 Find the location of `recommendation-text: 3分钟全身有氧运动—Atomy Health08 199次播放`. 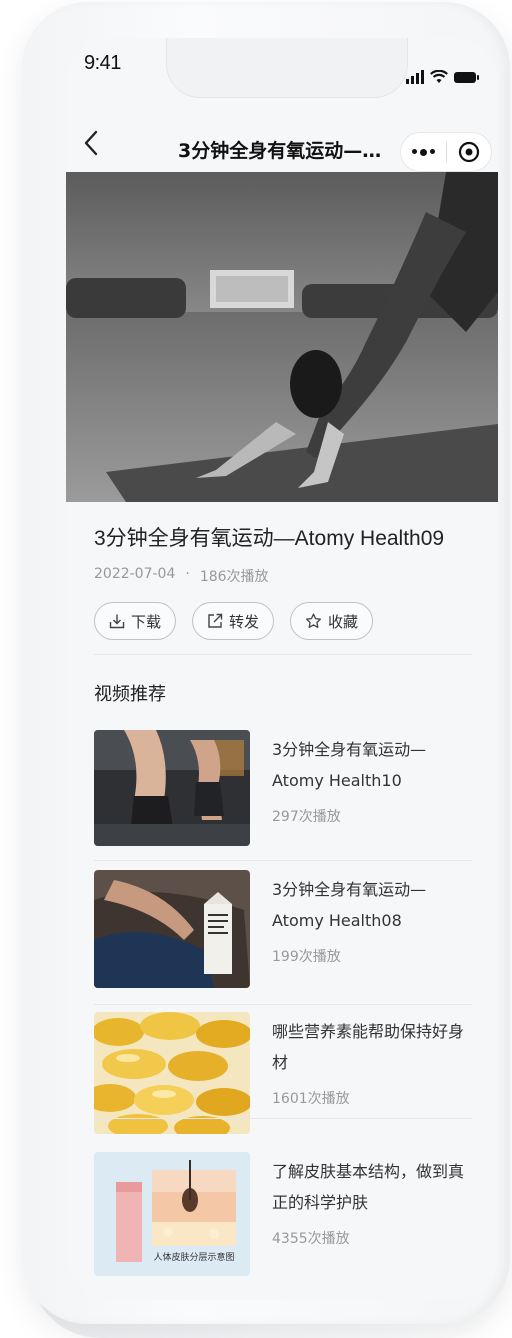

recommendation-text: 3分钟全身有氧运动—Atomy Health08 199次播放 is located at coordinates (372, 920).